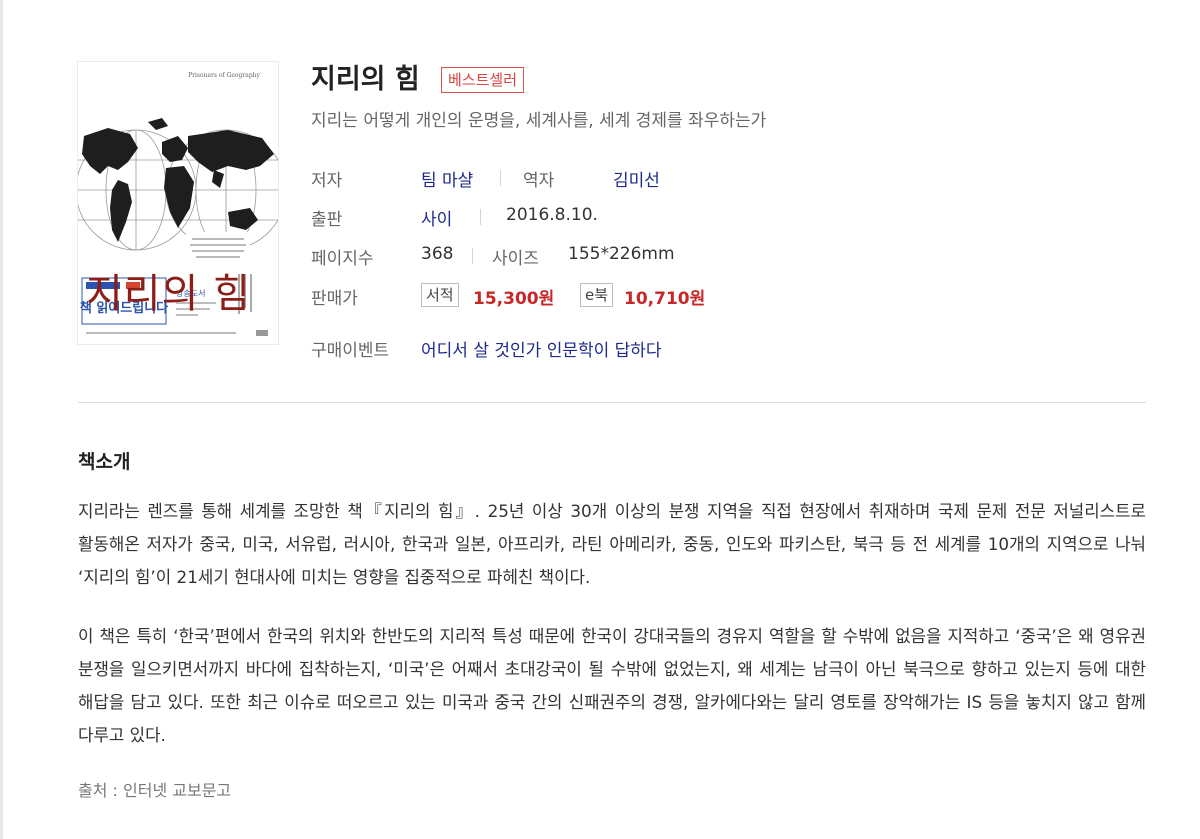 This screenshot has height=839, width=1200. I want to click on size-label: 사이즈, so click(515, 259).